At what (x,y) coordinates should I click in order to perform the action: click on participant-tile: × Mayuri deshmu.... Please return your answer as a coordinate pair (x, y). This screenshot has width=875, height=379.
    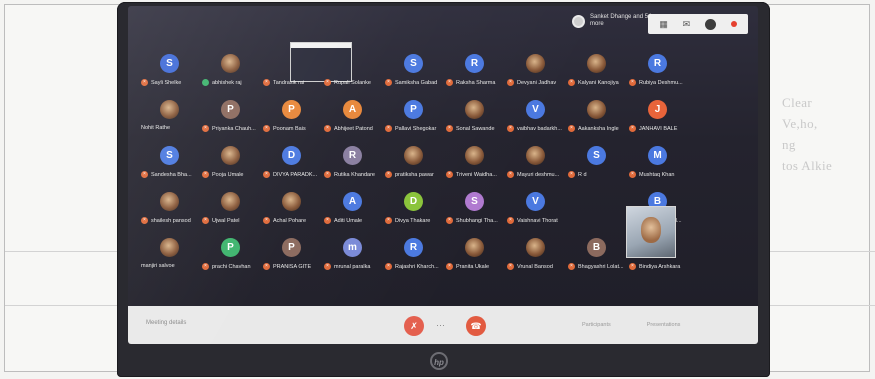
    Looking at the image, I should click on (534, 163).